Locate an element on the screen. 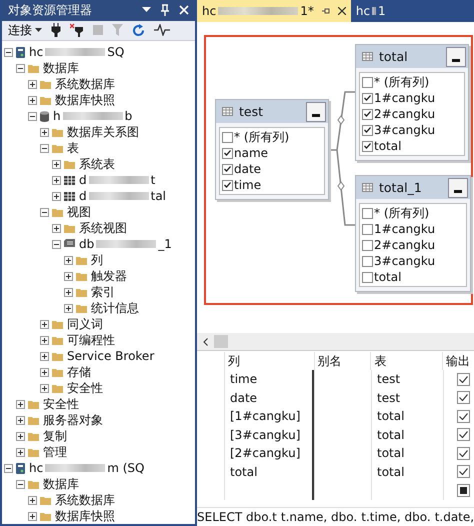  close-icon is located at coordinates (342, 11).